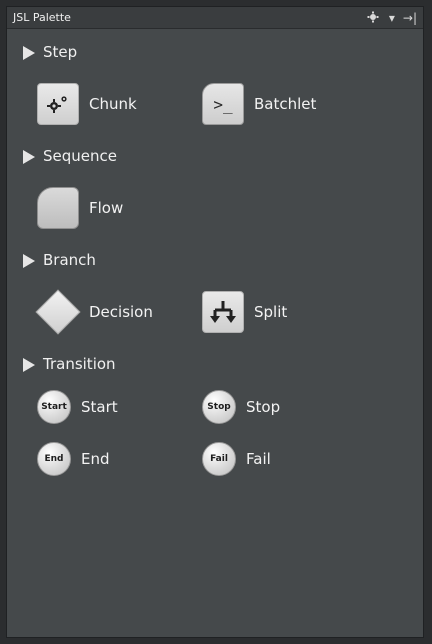 The image size is (432, 644). What do you see at coordinates (215, 364) in the screenshot?
I see `category-transition: Transition` at bounding box center [215, 364].